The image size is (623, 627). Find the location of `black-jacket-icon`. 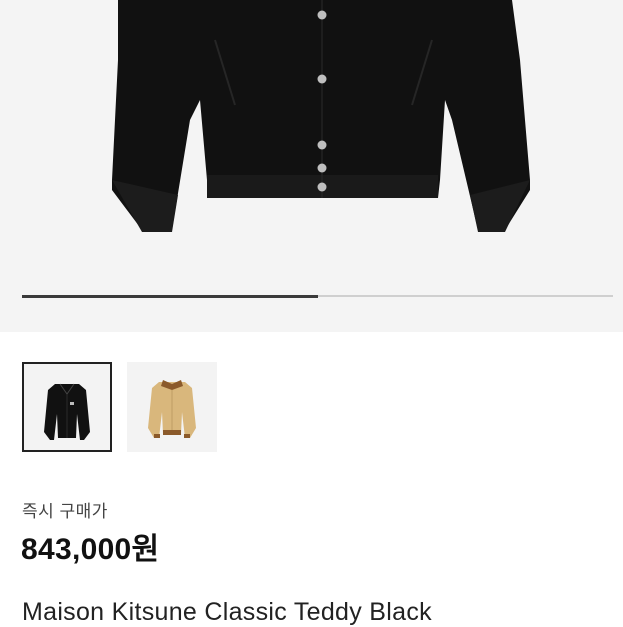

black-jacket-icon is located at coordinates (67, 407).